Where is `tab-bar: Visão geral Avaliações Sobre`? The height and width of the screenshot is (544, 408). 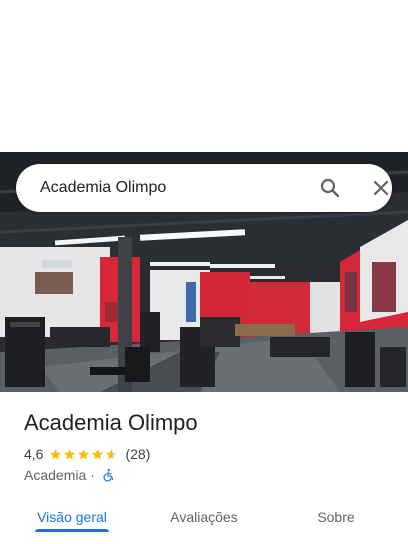 tab-bar: Visão geral Avaliações Sobre is located at coordinates (204, 520).